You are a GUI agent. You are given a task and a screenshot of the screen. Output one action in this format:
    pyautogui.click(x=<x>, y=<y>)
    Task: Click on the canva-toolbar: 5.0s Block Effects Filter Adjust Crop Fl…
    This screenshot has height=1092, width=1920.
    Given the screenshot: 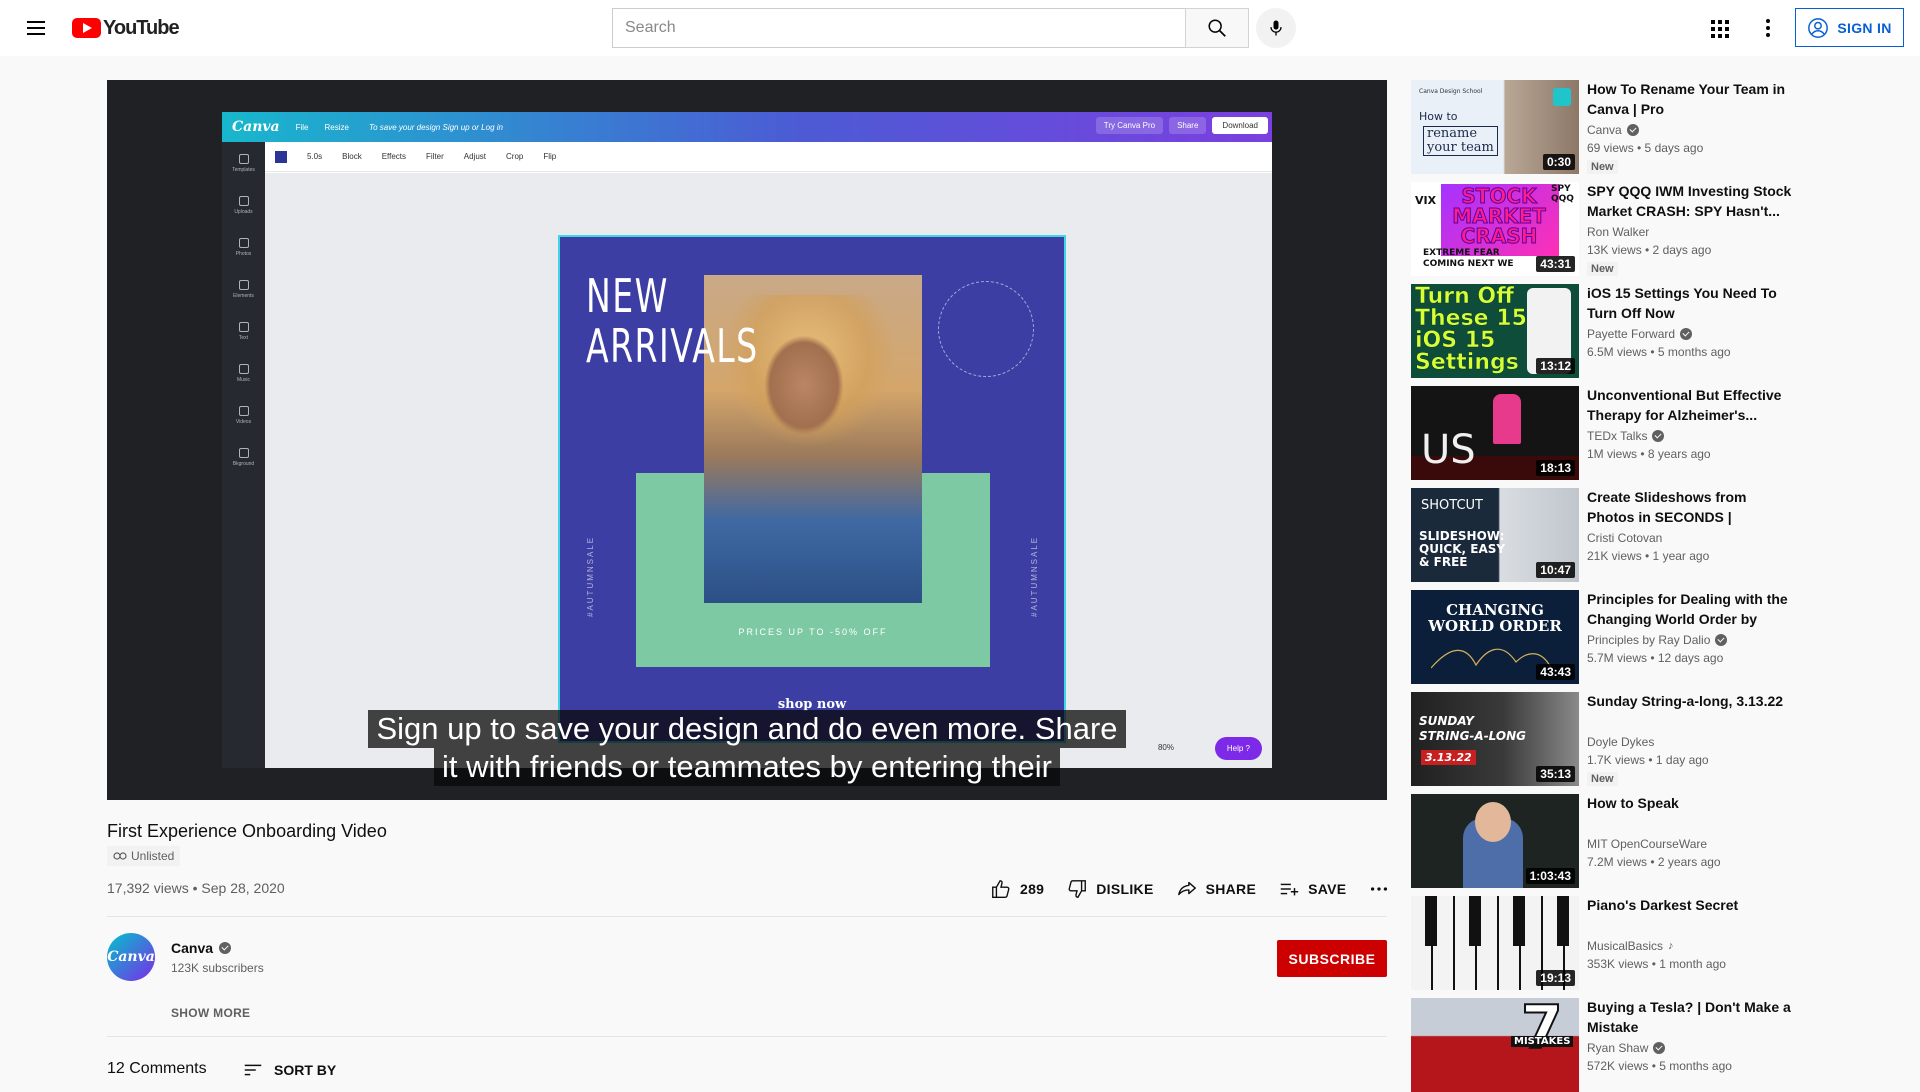 What is the action you would take?
    pyautogui.click(x=768, y=157)
    